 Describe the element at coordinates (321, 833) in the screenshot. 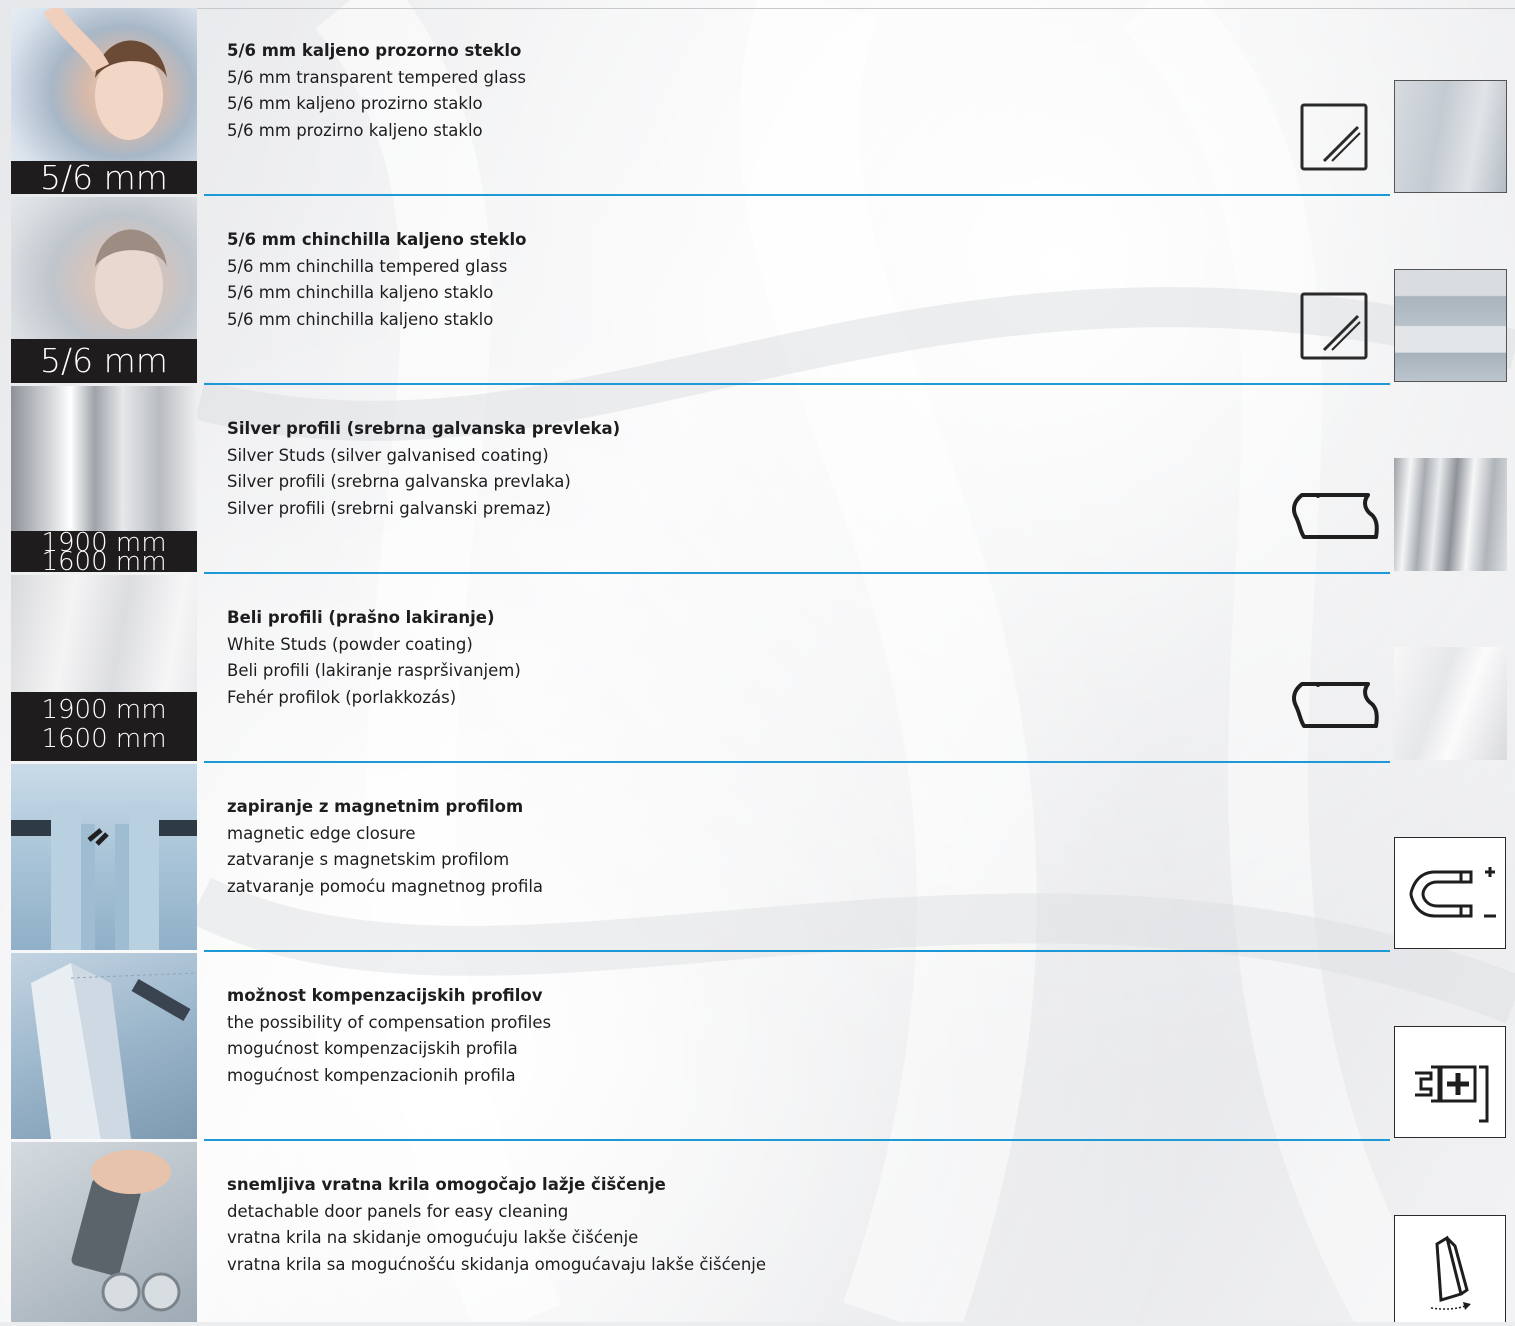

I see `description-line: magnetic edge closure` at that location.